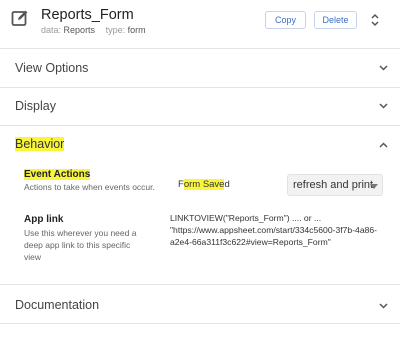  I want to click on action-select-value: refresh and print, so click(333, 185).